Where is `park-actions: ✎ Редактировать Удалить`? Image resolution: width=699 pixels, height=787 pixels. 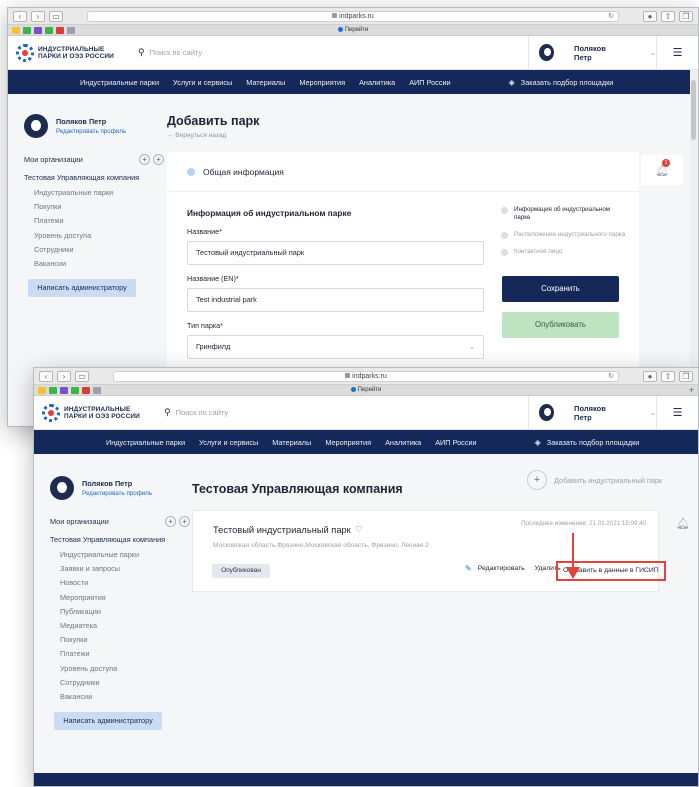 park-actions: ✎ Редактировать Удалить is located at coordinates (513, 568).